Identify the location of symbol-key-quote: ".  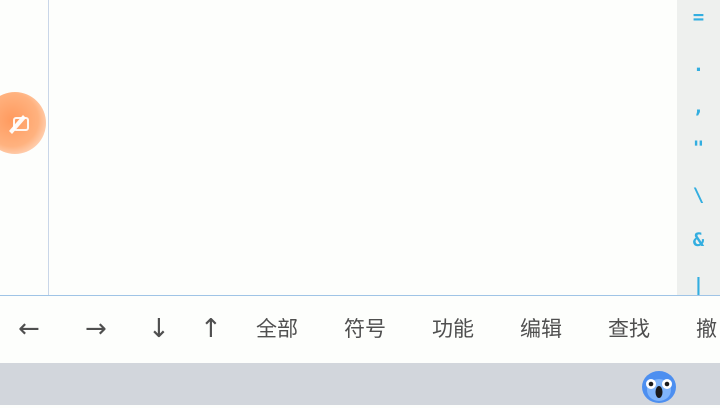
(698, 148).